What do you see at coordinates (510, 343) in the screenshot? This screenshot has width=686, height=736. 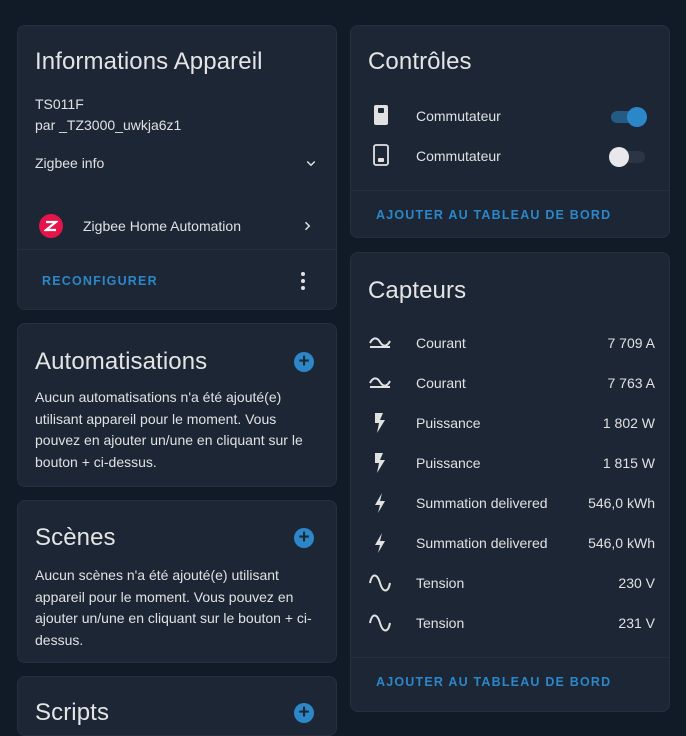 I see `sensor-row: Courant 7 709 A` at bounding box center [510, 343].